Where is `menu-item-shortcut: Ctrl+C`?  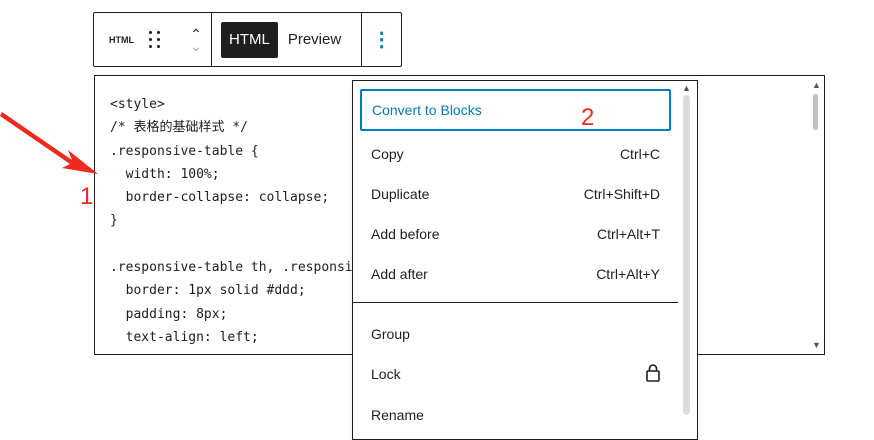
menu-item-shortcut: Ctrl+C is located at coordinates (639, 154).